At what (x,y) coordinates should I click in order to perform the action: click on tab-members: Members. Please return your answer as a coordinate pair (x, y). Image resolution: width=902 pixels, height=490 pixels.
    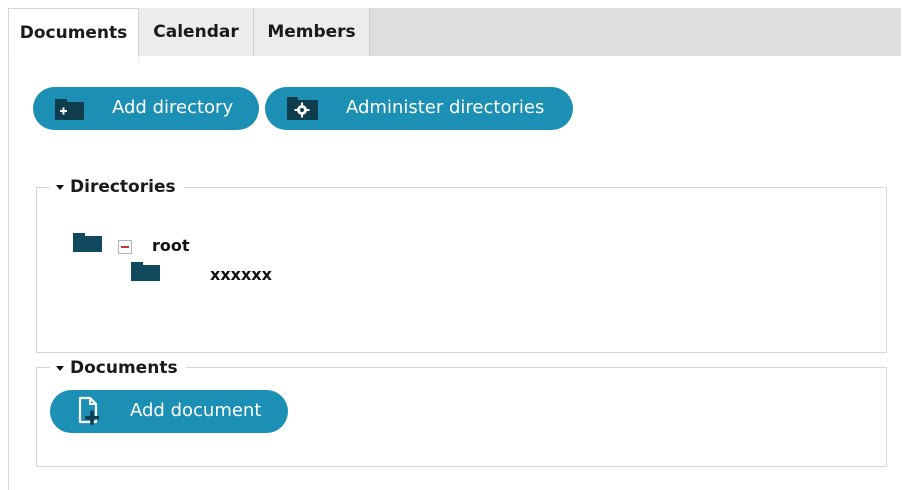
    Looking at the image, I should click on (312, 32).